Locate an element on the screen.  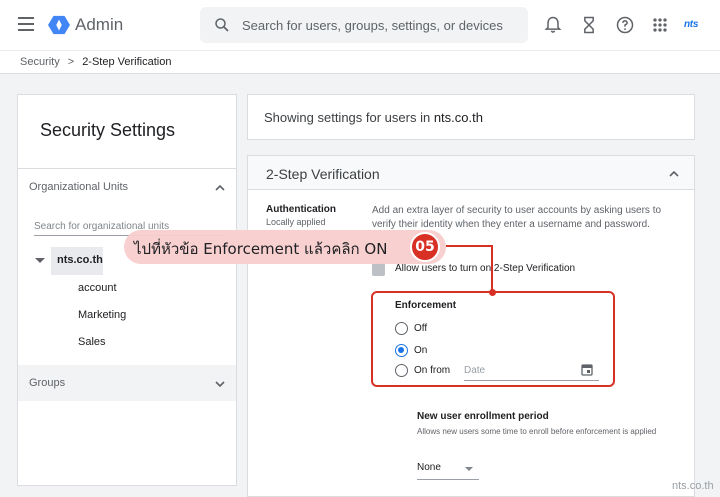
enrollment-period-select: None is located at coordinates (448, 469).